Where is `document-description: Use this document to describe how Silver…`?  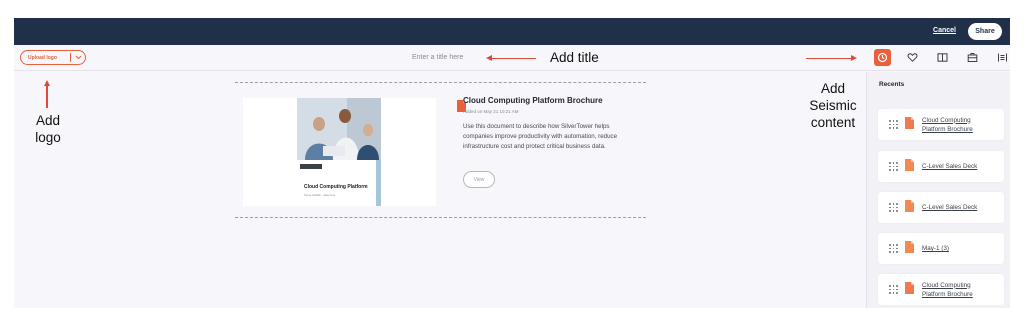 document-description: Use this document to describe how Silver… is located at coordinates (540, 136).